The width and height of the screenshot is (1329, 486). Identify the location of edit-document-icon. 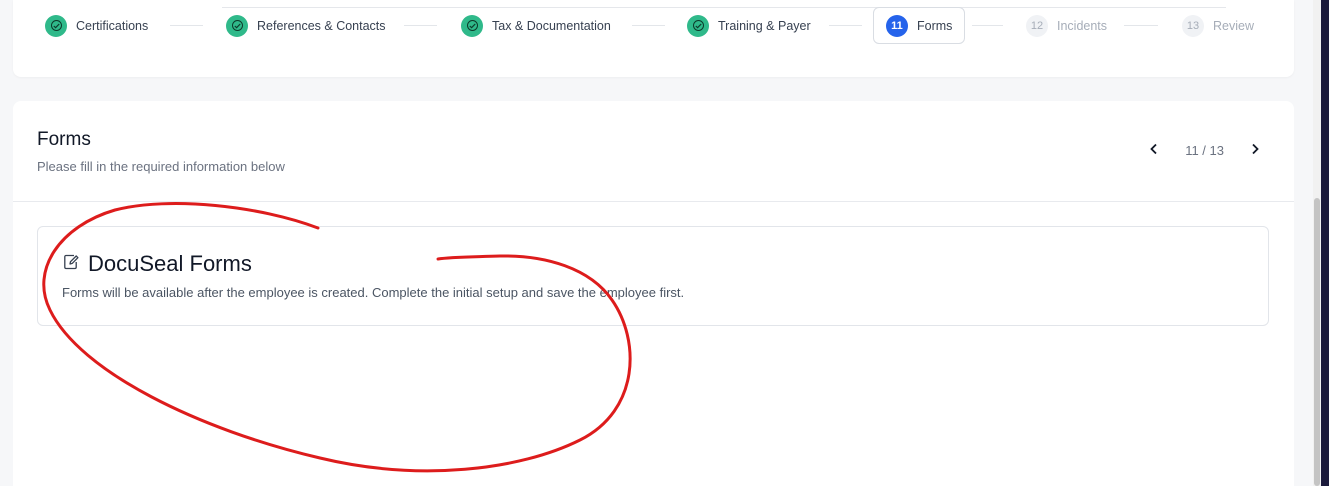
(71, 264).